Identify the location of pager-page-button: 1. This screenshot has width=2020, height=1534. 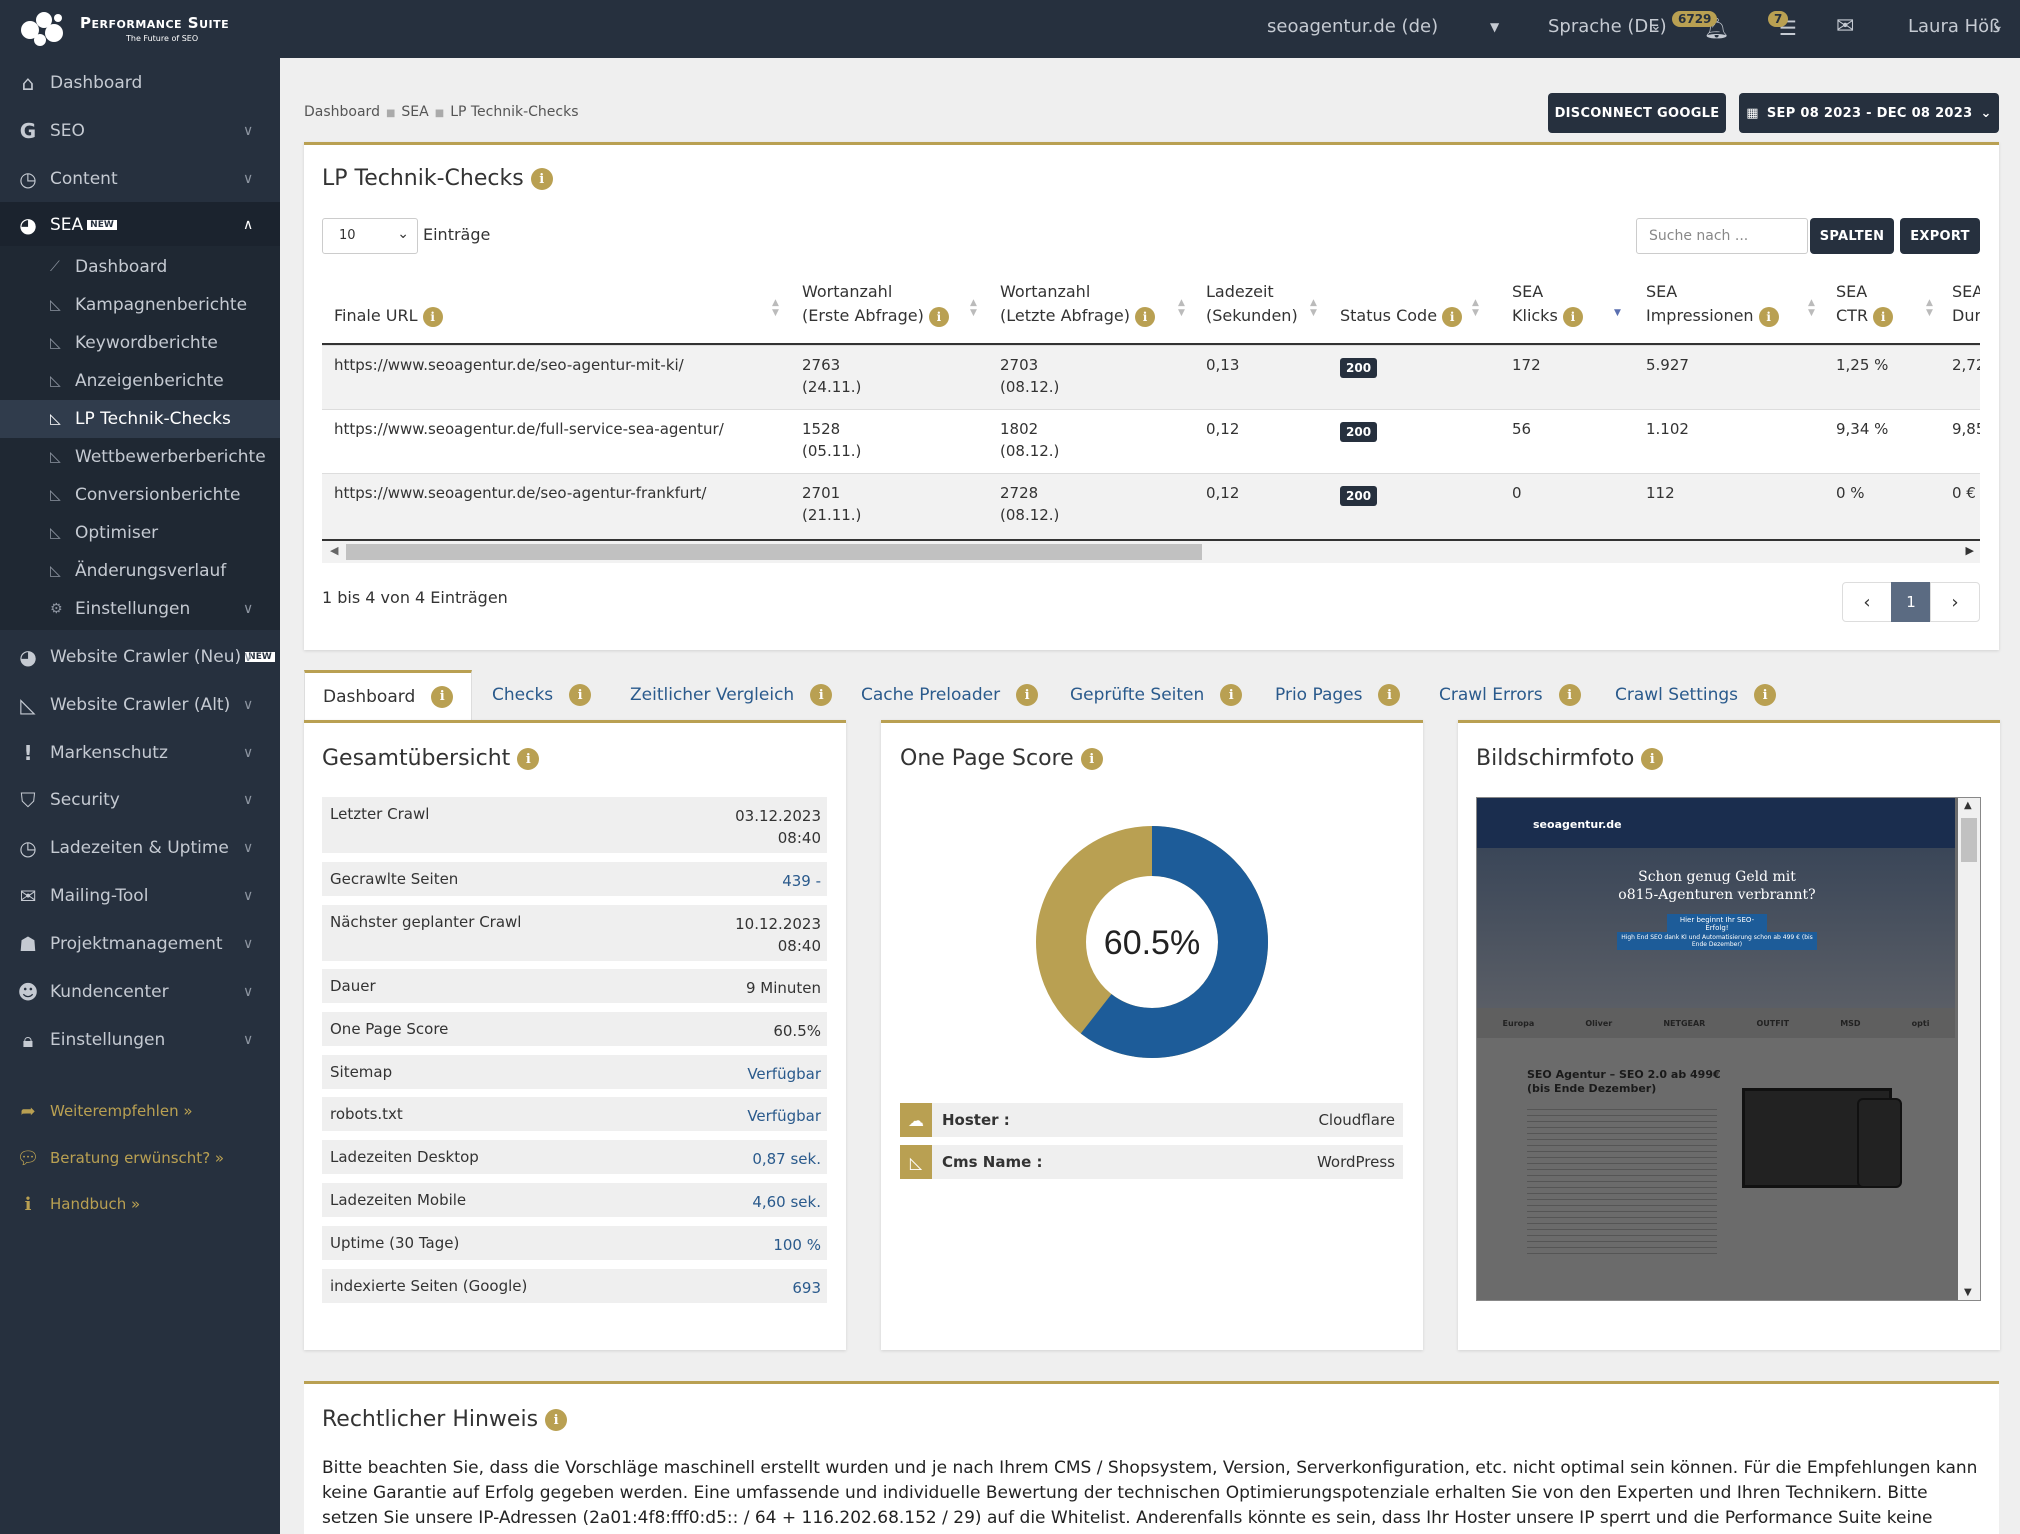
(1911, 602).